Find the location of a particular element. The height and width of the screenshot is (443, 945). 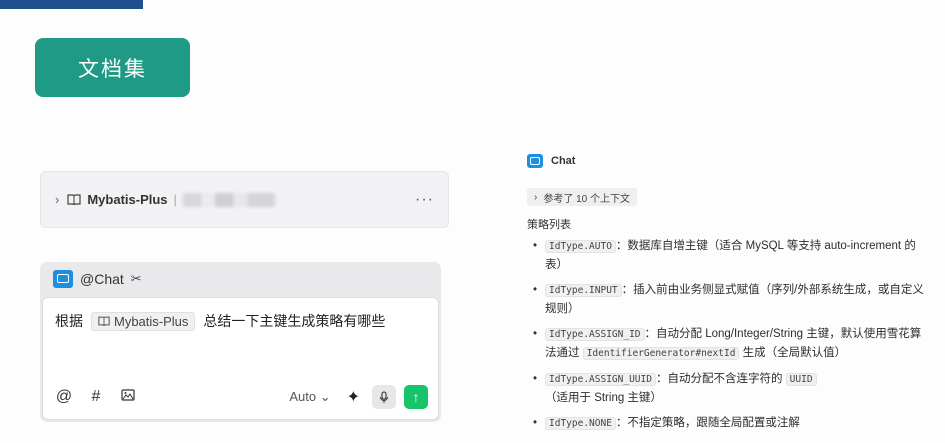

reference-chip: Mybatis-Plus is located at coordinates (143, 321).